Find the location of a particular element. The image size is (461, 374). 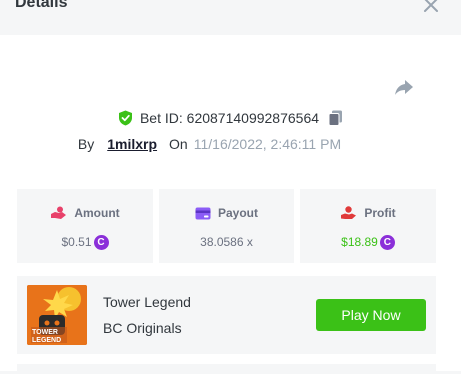

play-now-button: Play Now is located at coordinates (371, 315).